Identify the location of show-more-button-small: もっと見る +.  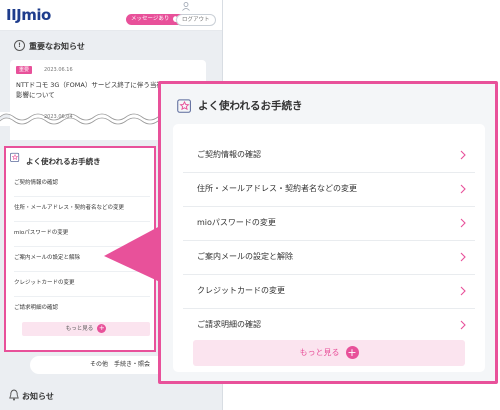
(86, 329).